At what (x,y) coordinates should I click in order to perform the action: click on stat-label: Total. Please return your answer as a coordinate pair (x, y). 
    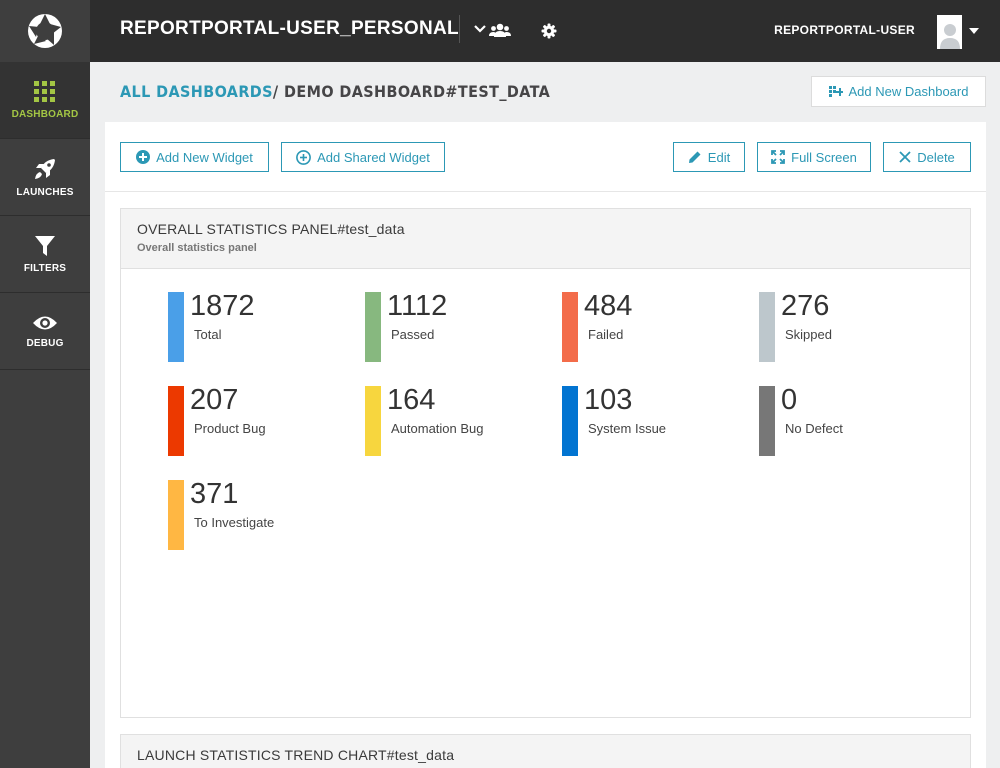
    Looking at the image, I should click on (208, 334).